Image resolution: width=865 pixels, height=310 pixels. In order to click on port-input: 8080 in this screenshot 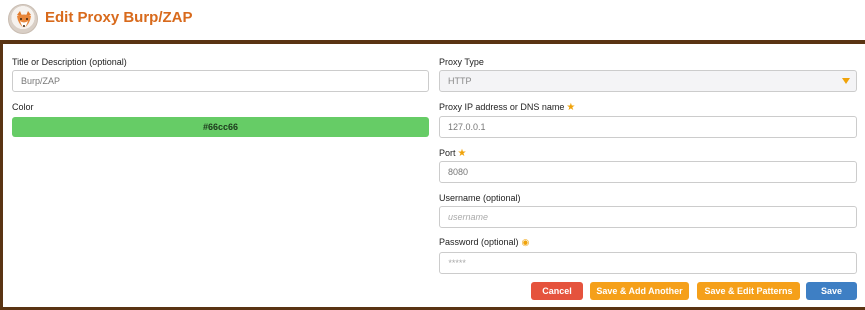, I will do `click(648, 172)`.